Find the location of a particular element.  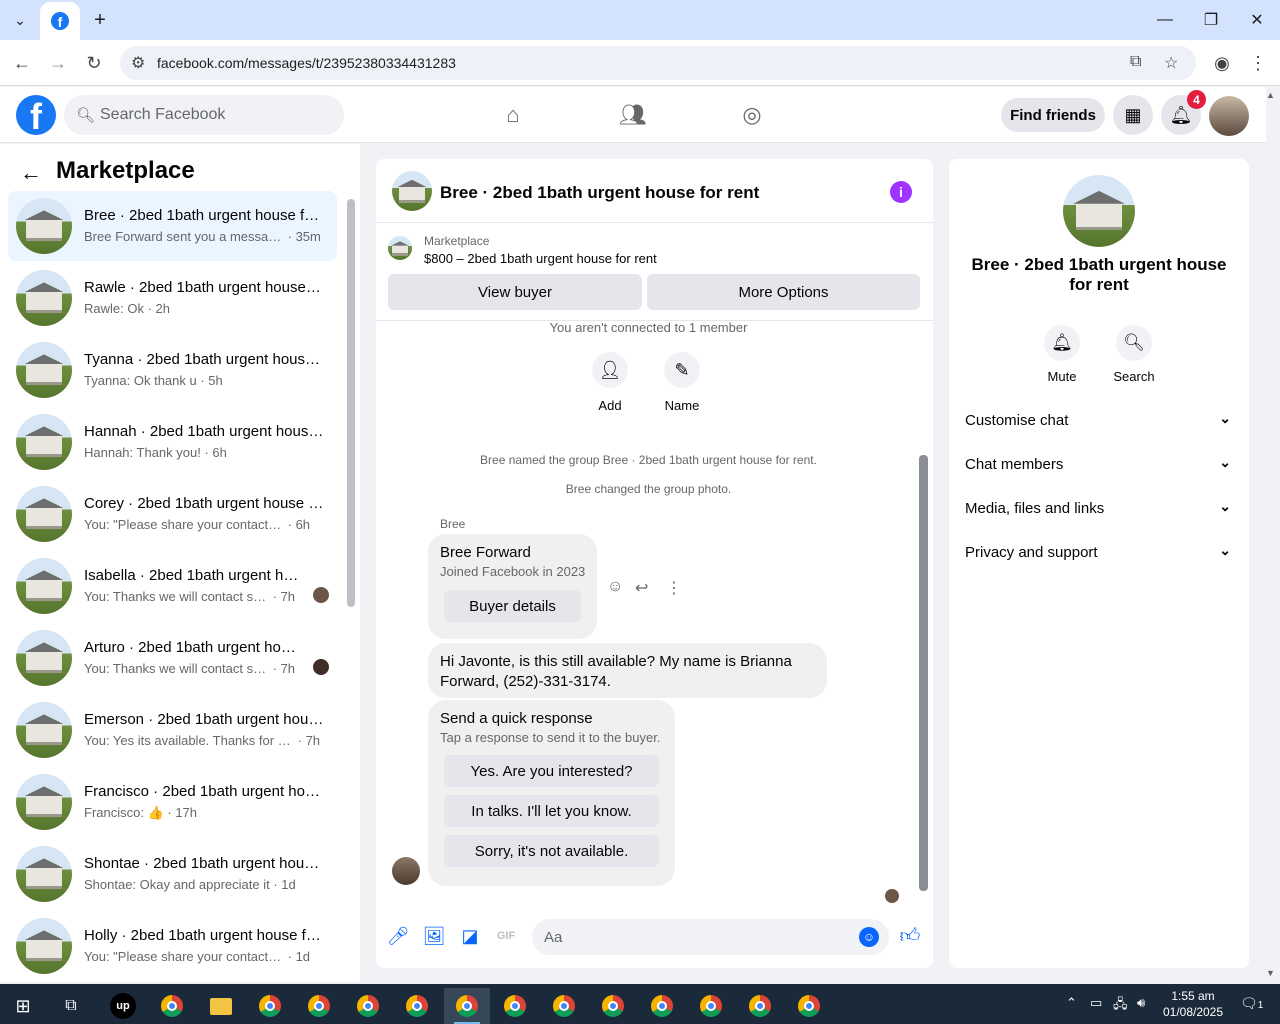

notification-center-icon: 🗨︎1 is located at coordinates (1251, 1003).